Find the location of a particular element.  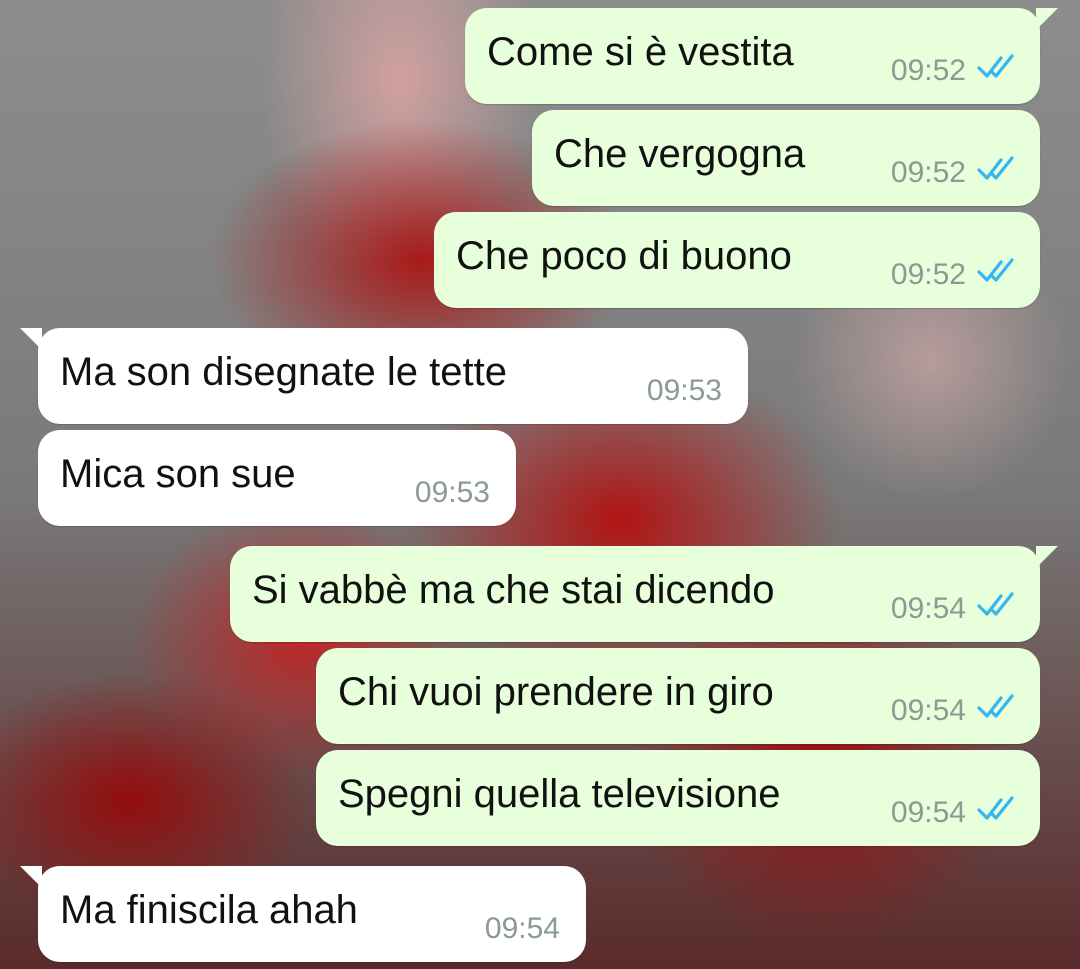

incoming-message: Ma son disegnate le tette 09:53 is located at coordinates (384, 376).